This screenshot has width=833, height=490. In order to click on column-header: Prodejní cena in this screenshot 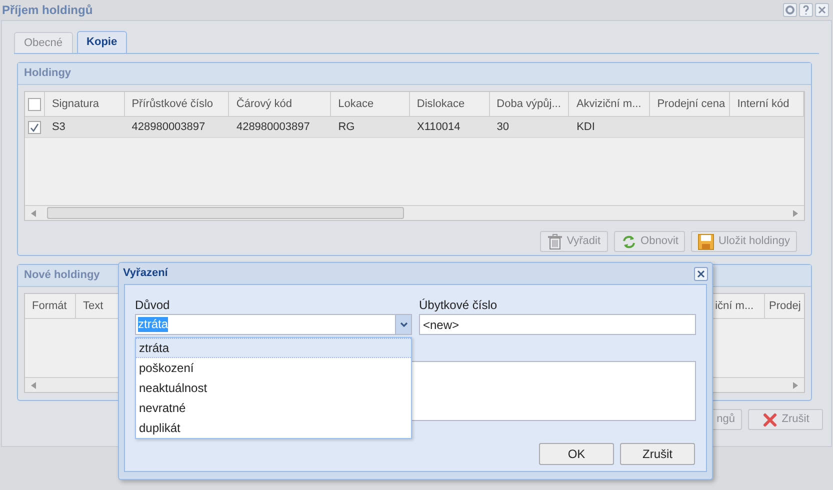, I will do `click(690, 104)`.